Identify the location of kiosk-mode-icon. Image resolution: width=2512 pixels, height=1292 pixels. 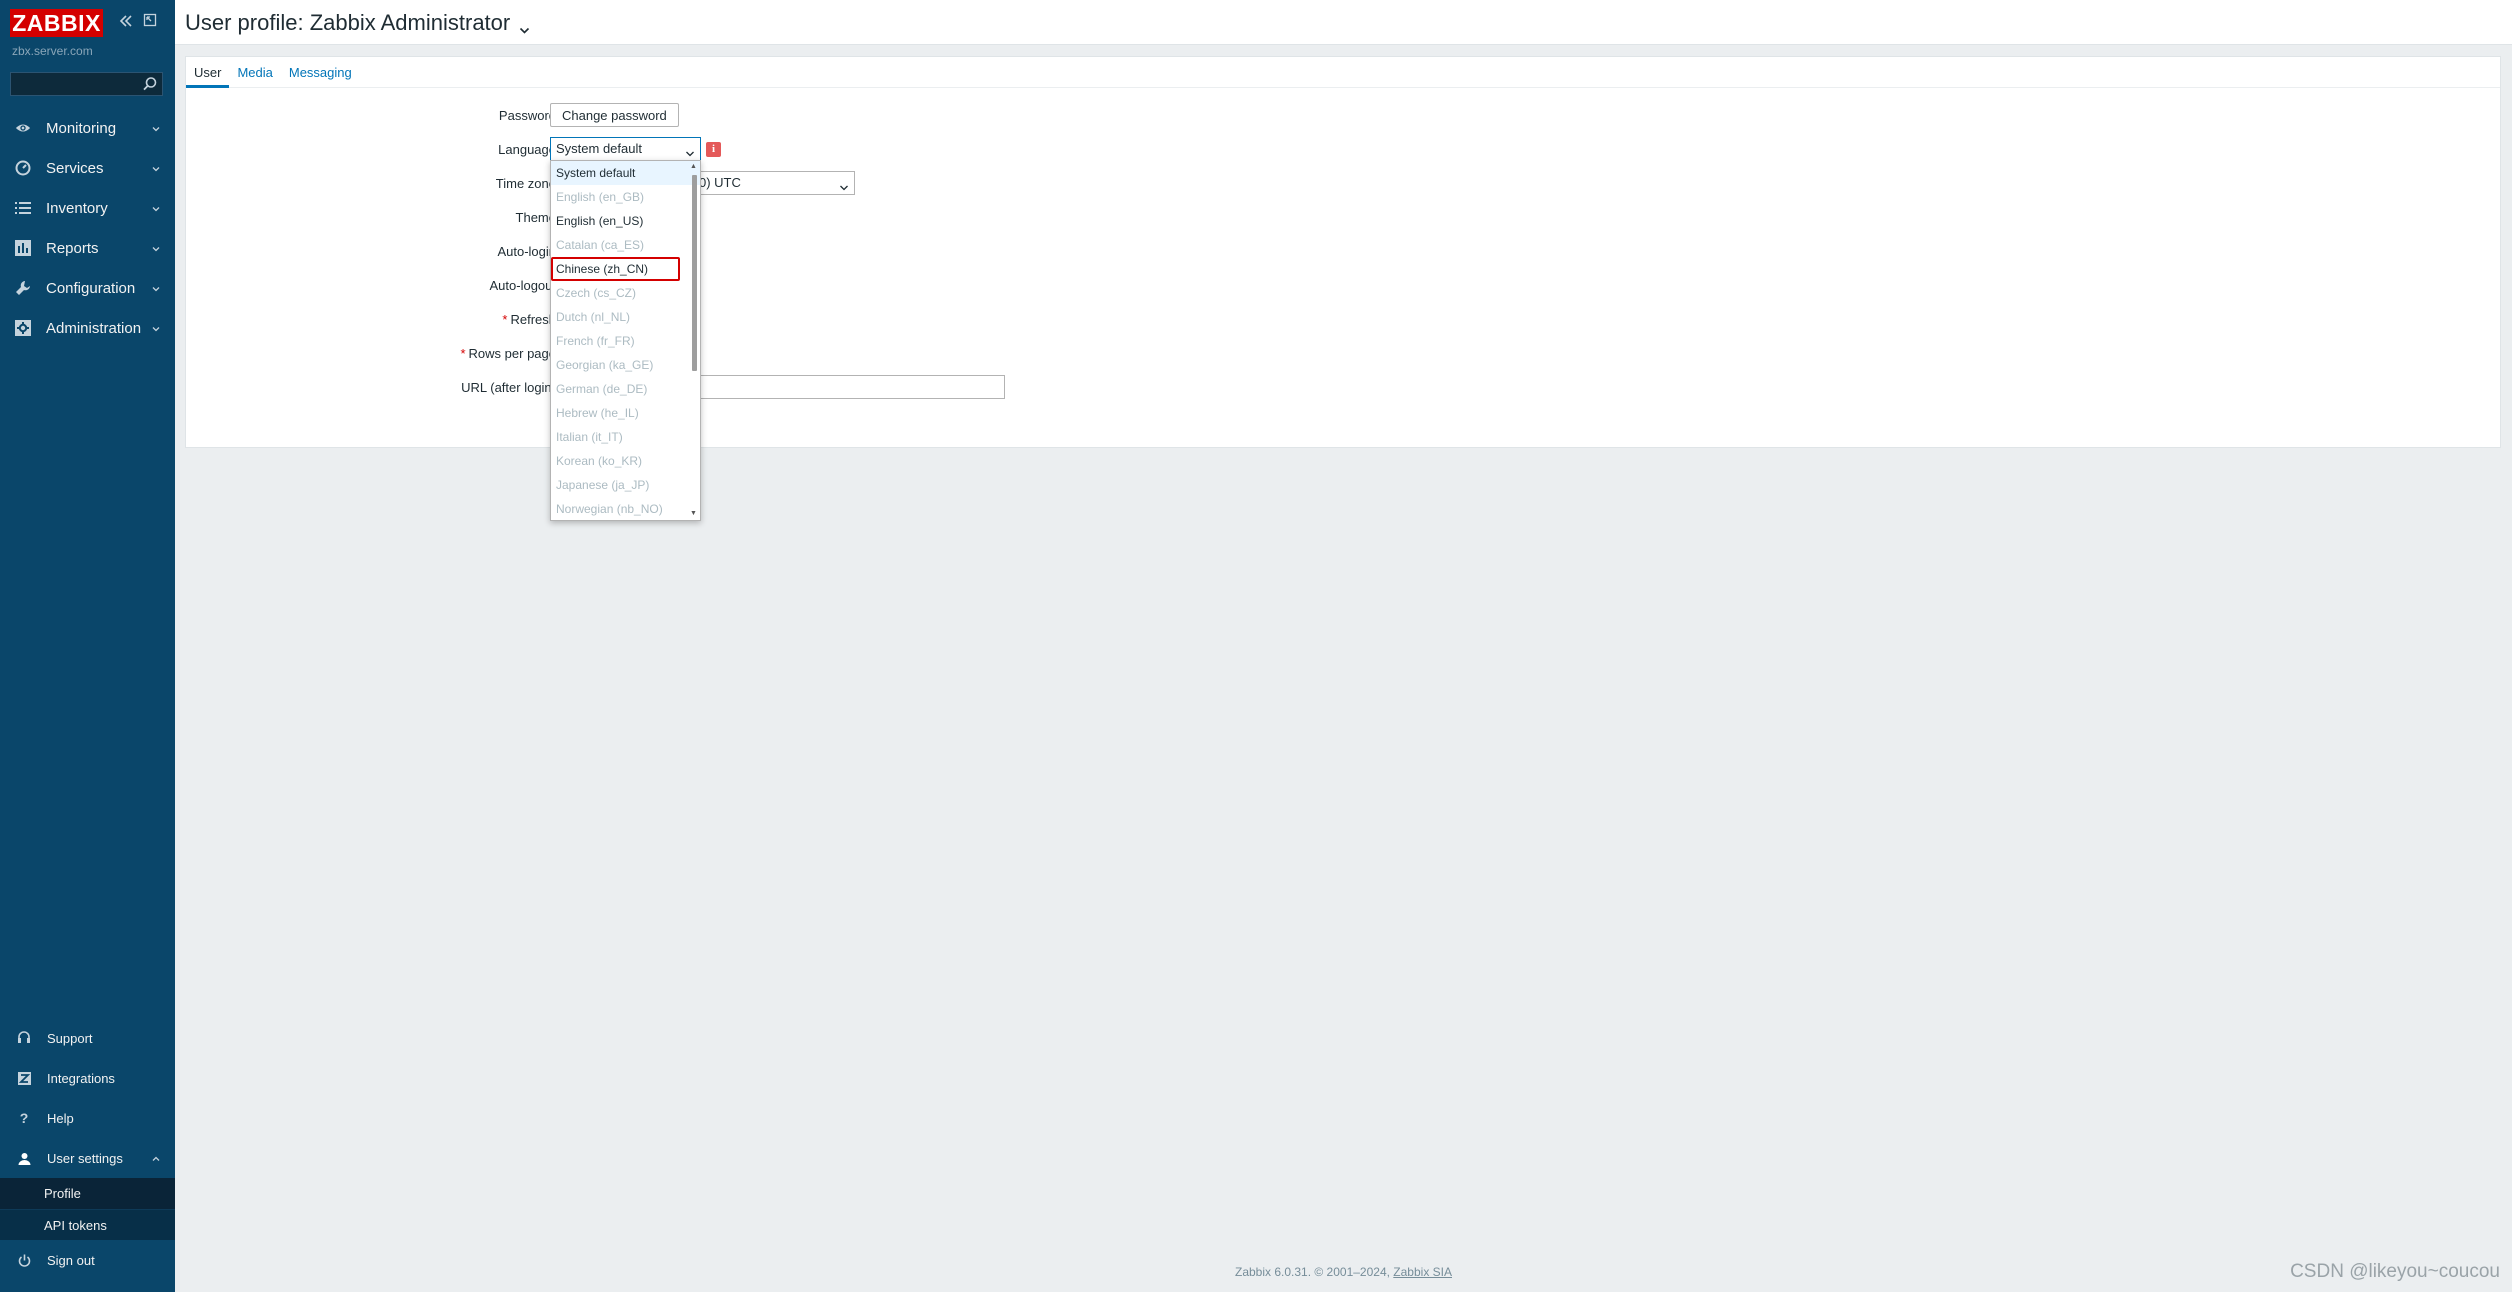
(150, 22).